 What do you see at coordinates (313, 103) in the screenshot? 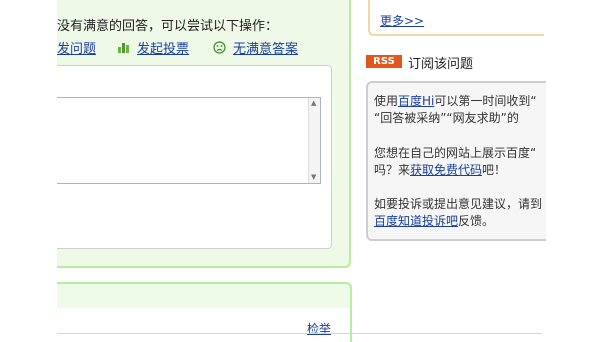
I see `scroll-up-arrow-icon: ▲` at bounding box center [313, 103].